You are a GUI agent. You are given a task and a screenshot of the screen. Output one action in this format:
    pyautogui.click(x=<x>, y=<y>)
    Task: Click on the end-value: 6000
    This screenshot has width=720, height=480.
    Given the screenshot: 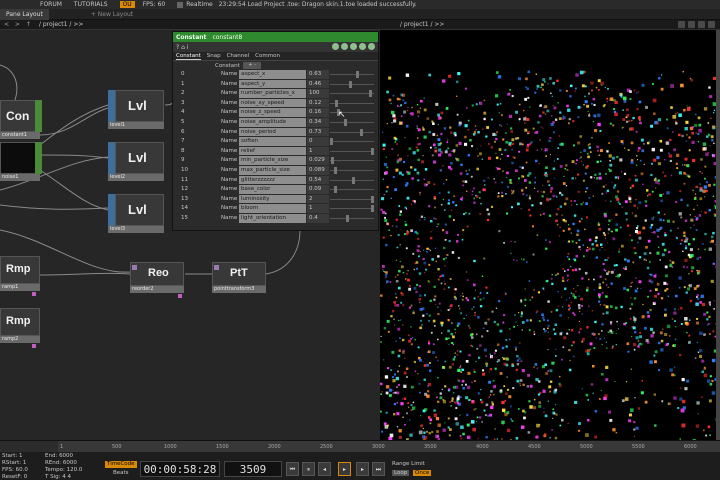 What is the action you would take?
    pyautogui.click(x=66, y=456)
    